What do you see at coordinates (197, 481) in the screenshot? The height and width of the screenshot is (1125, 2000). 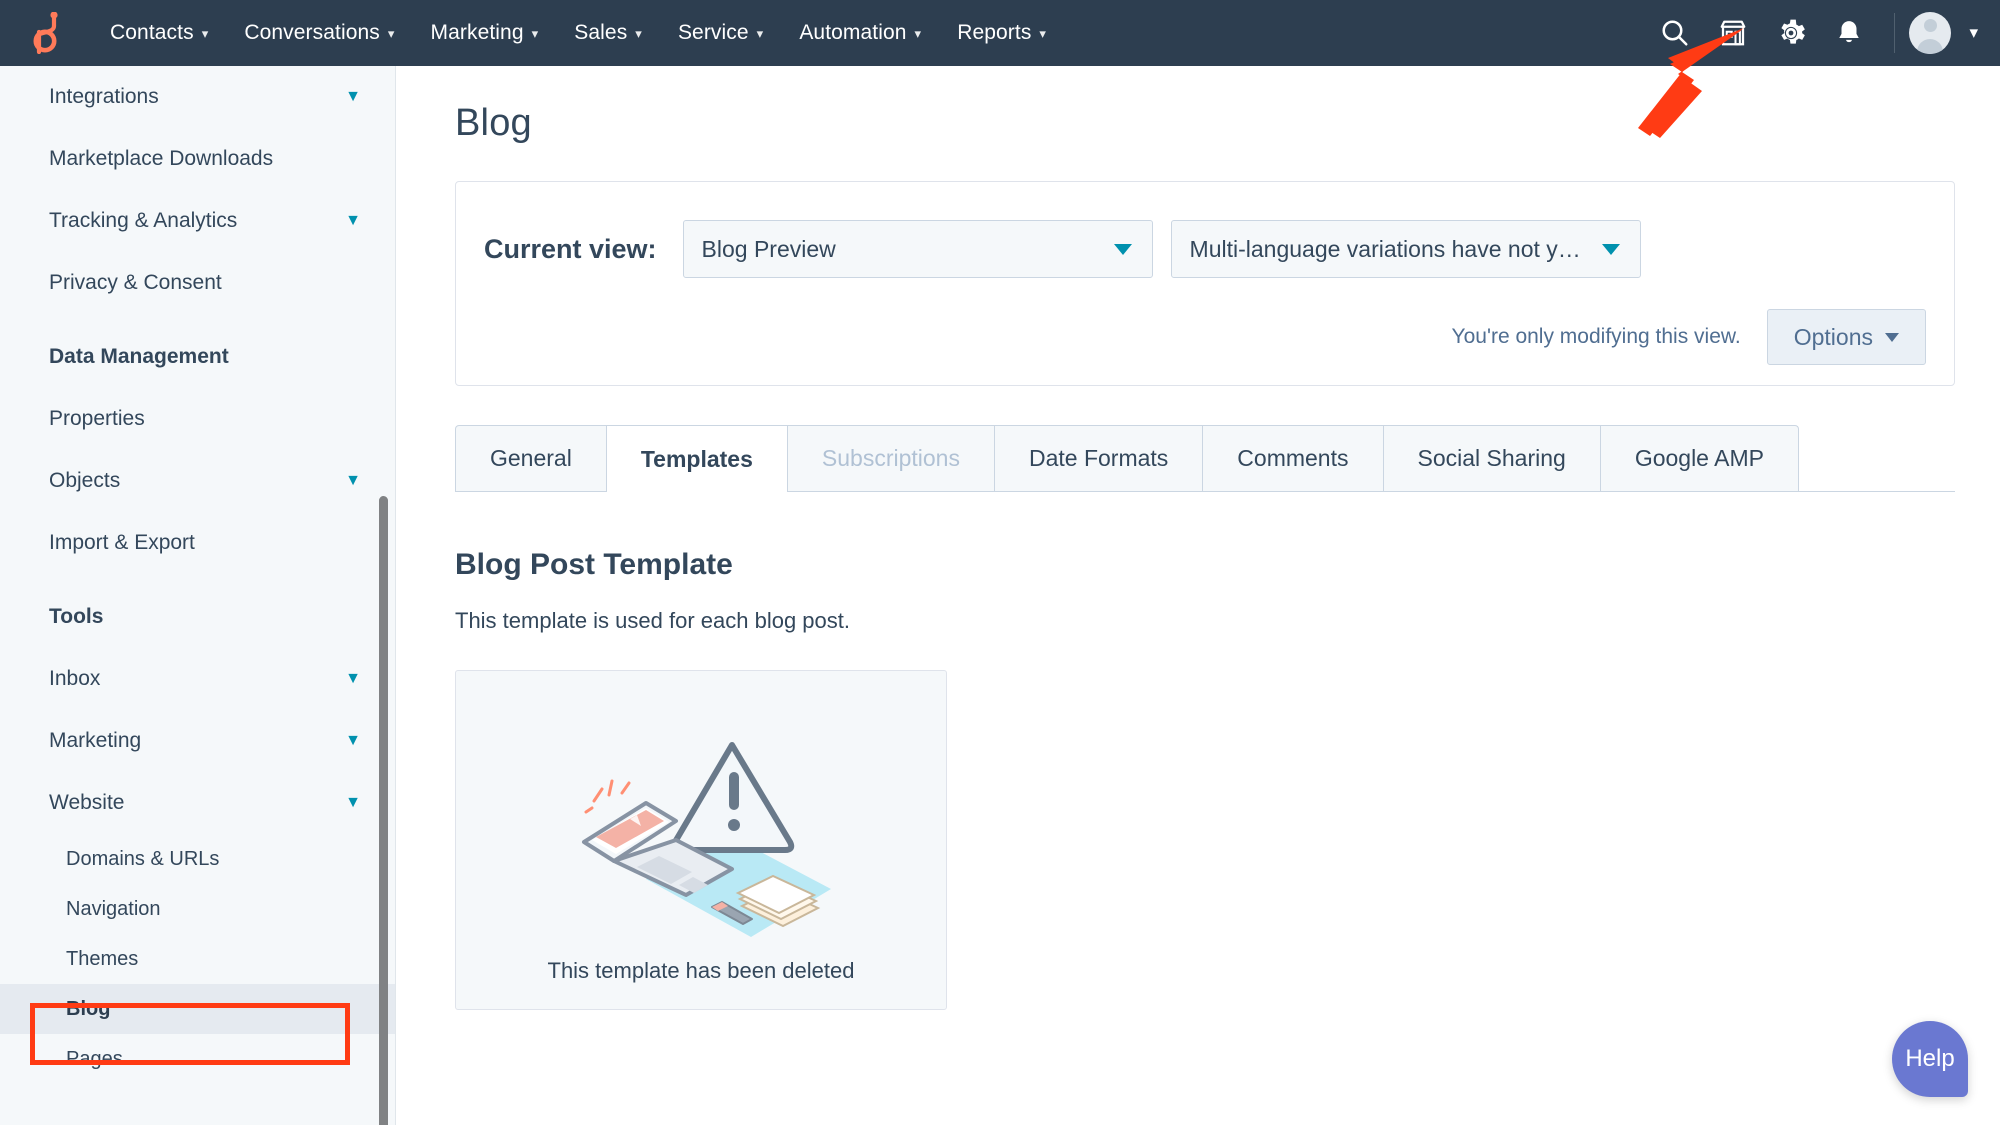 I see `sidebar-item-objects: Objects ▼` at bounding box center [197, 481].